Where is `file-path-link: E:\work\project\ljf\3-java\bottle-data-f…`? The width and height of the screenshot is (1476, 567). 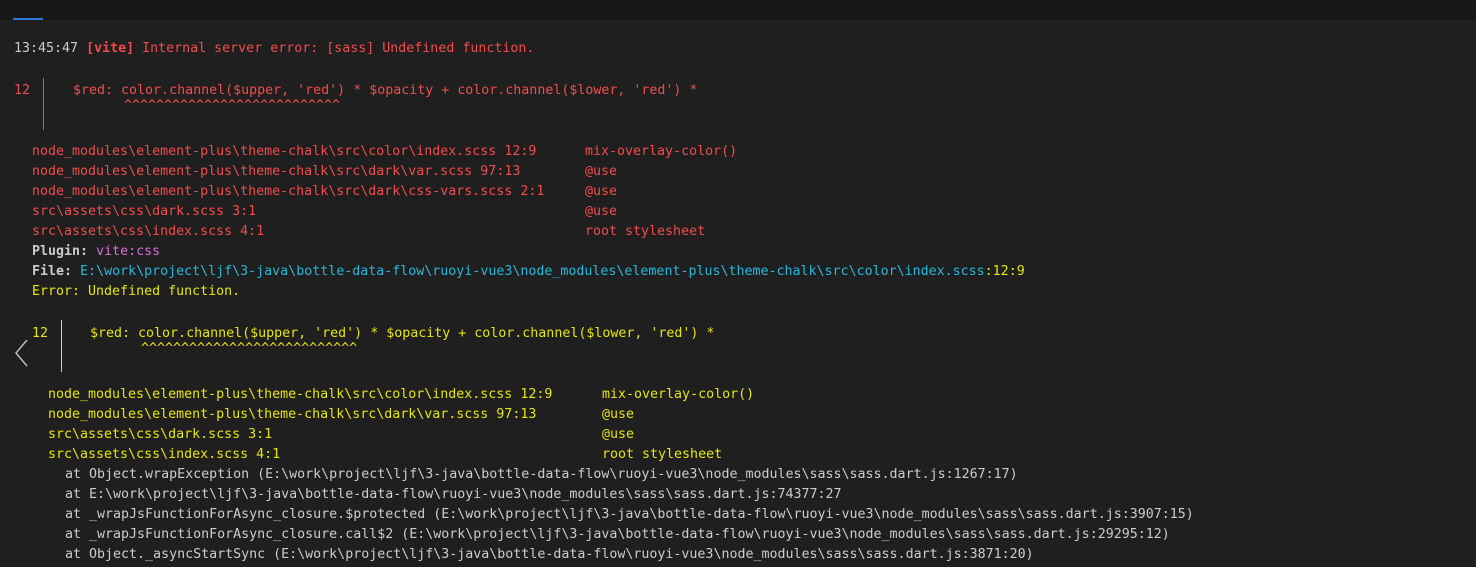
file-path-link: E:\work\project\ljf\3-java\bottle-data-f… is located at coordinates (532, 271).